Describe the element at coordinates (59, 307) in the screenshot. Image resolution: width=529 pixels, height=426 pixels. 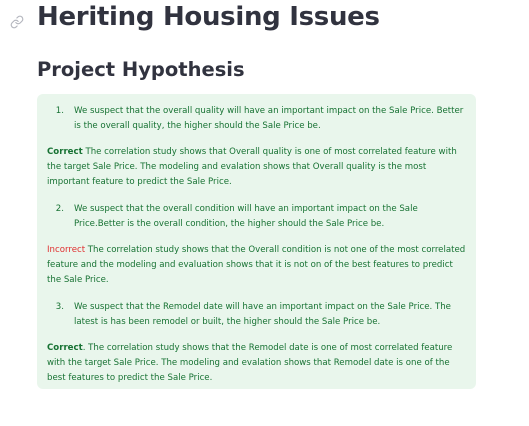
I see `hypothesis-number: 3.` at that location.